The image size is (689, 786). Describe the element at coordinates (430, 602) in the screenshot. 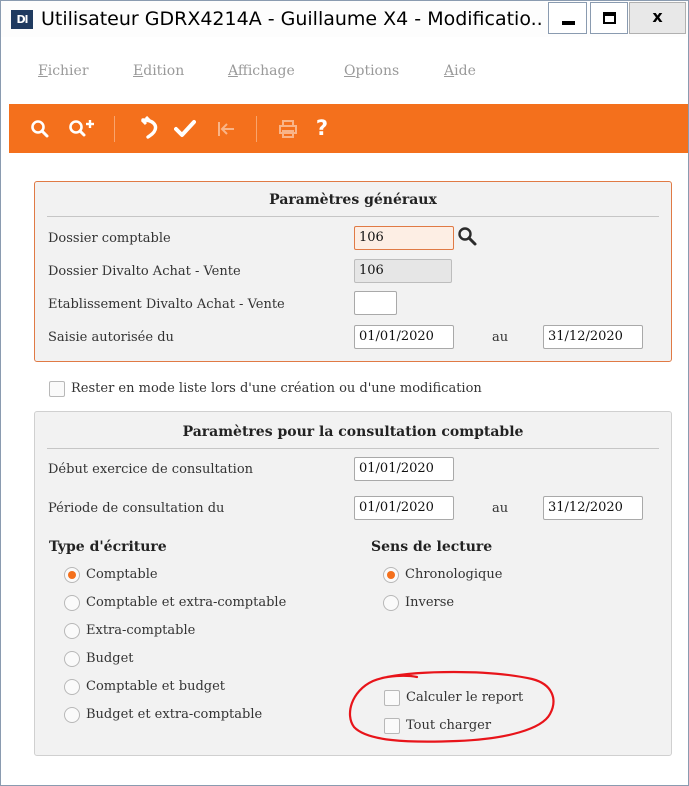

I see `radio-label: Inverse` at that location.